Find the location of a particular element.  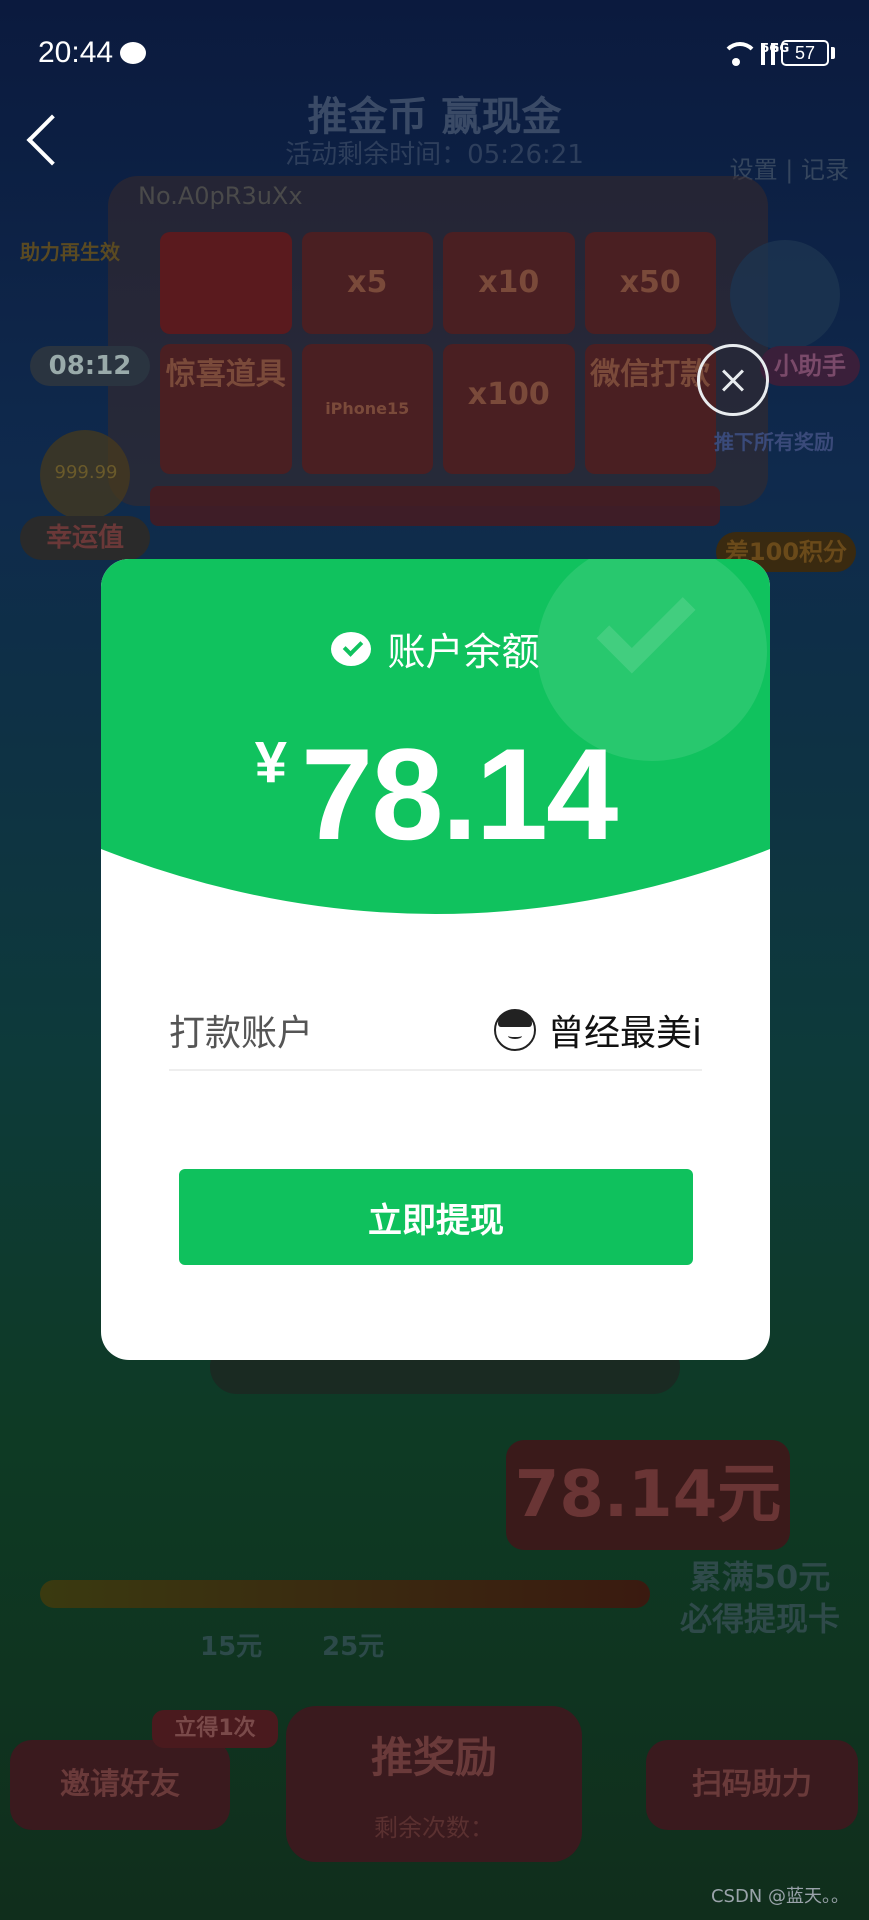

helper-label: 小助手 is located at coordinates (810, 366).